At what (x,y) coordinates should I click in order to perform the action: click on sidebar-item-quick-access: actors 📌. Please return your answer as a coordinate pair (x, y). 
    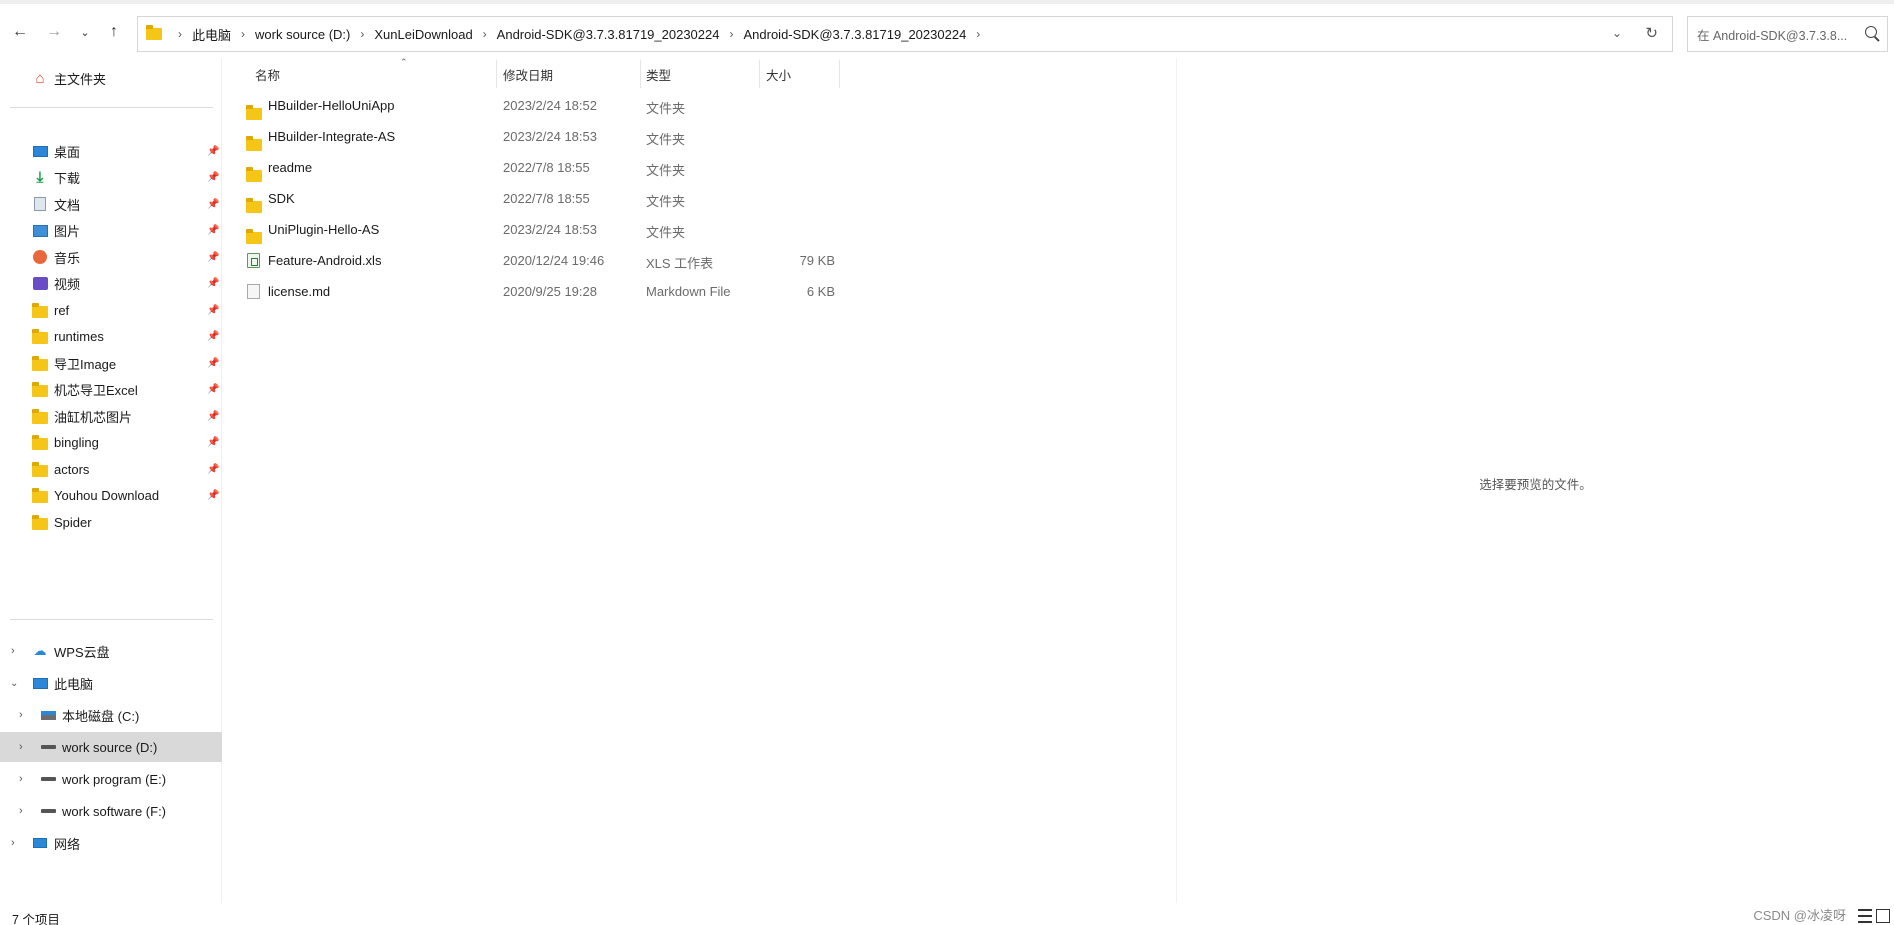
    Looking at the image, I should click on (111, 469).